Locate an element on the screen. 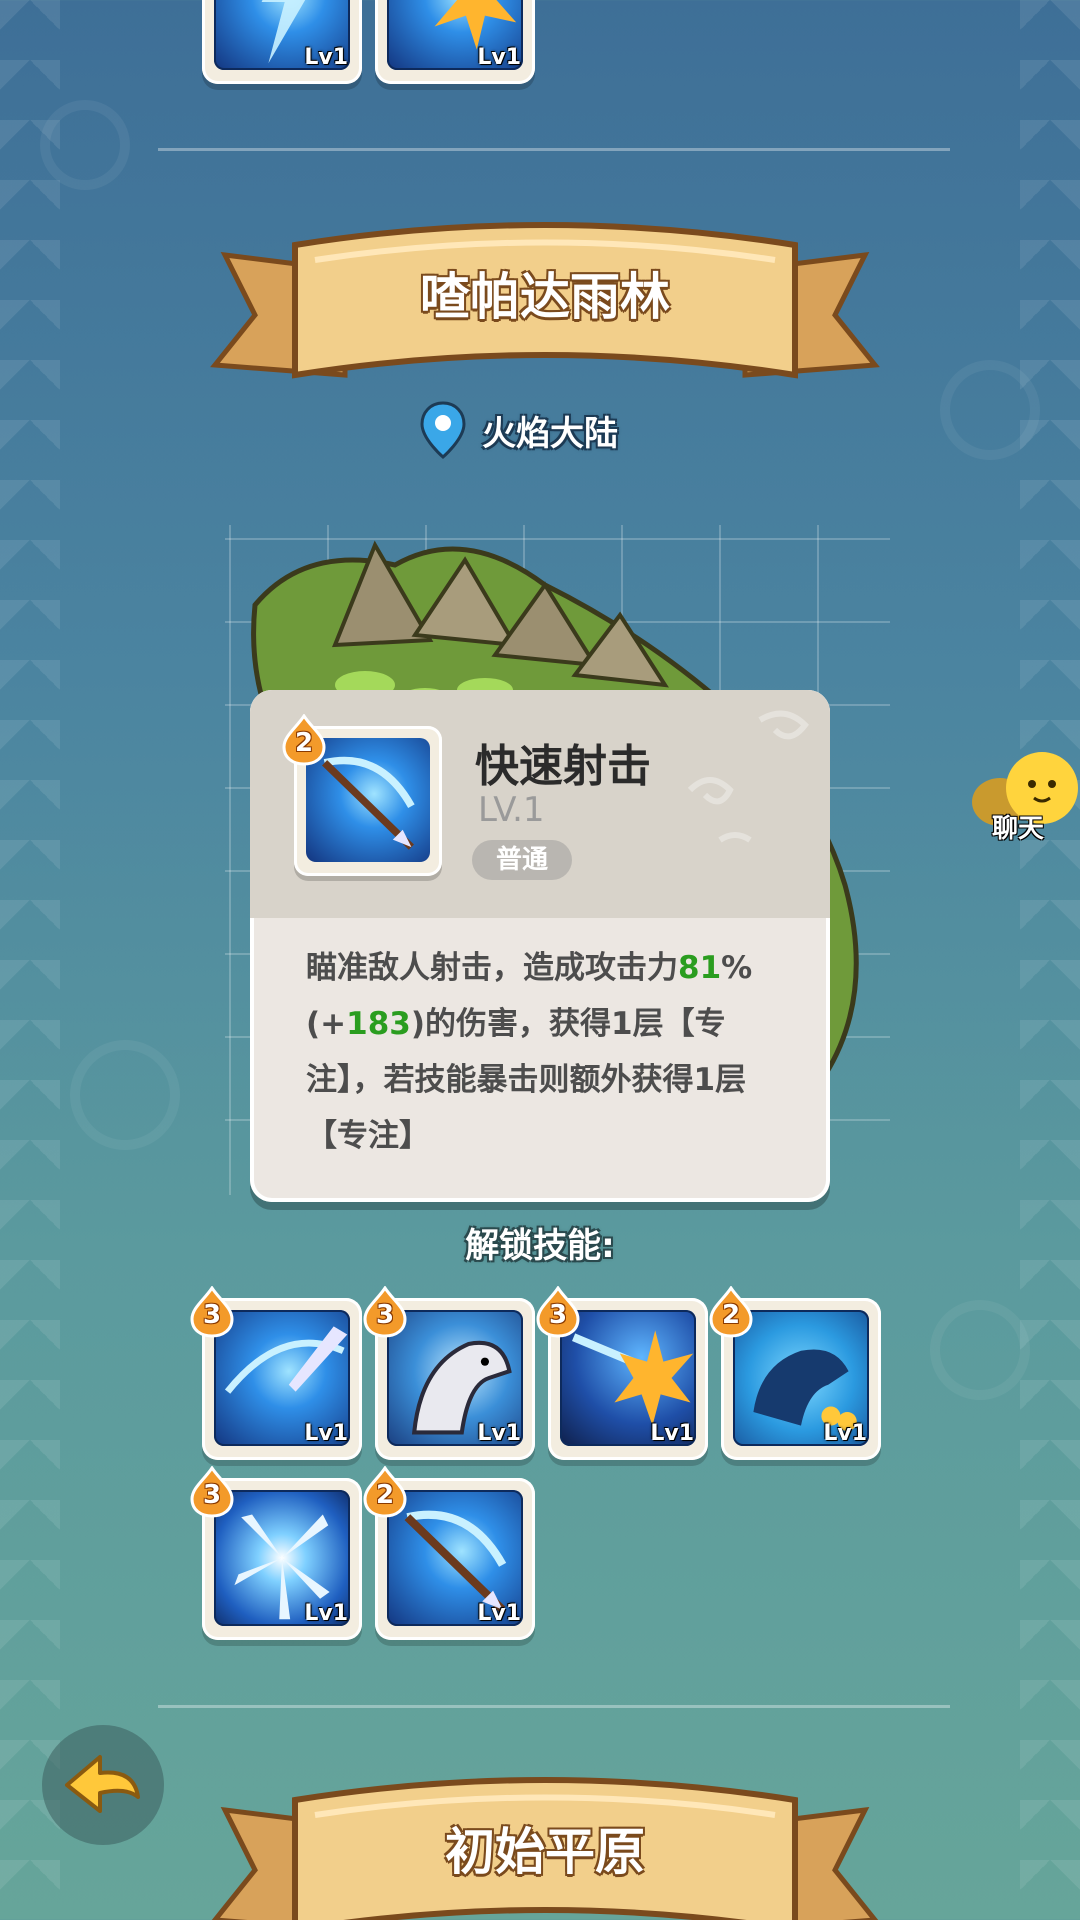 This screenshot has width=1080, height=1920. location-pin-icon is located at coordinates (443, 430).